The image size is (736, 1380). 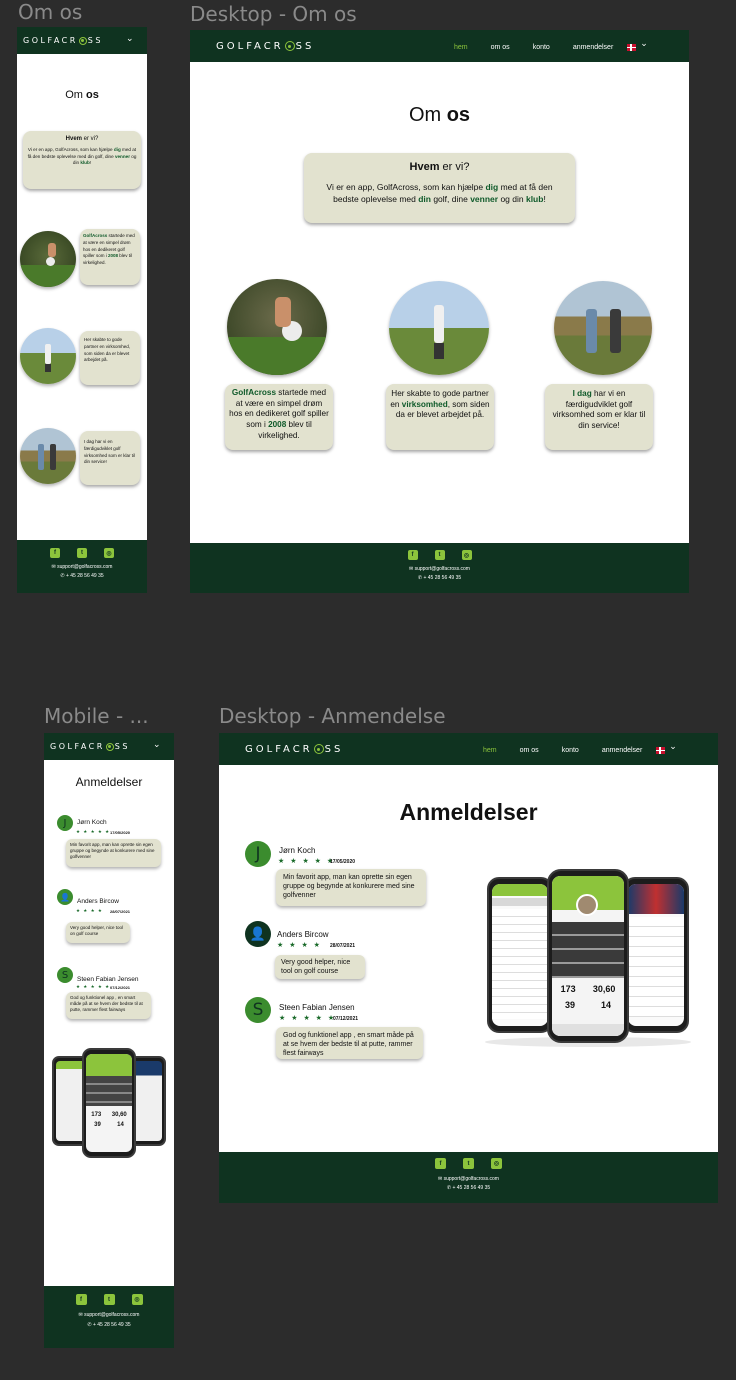 I want to click on review-date: 28/07/2021, so click(x=343, y=946).